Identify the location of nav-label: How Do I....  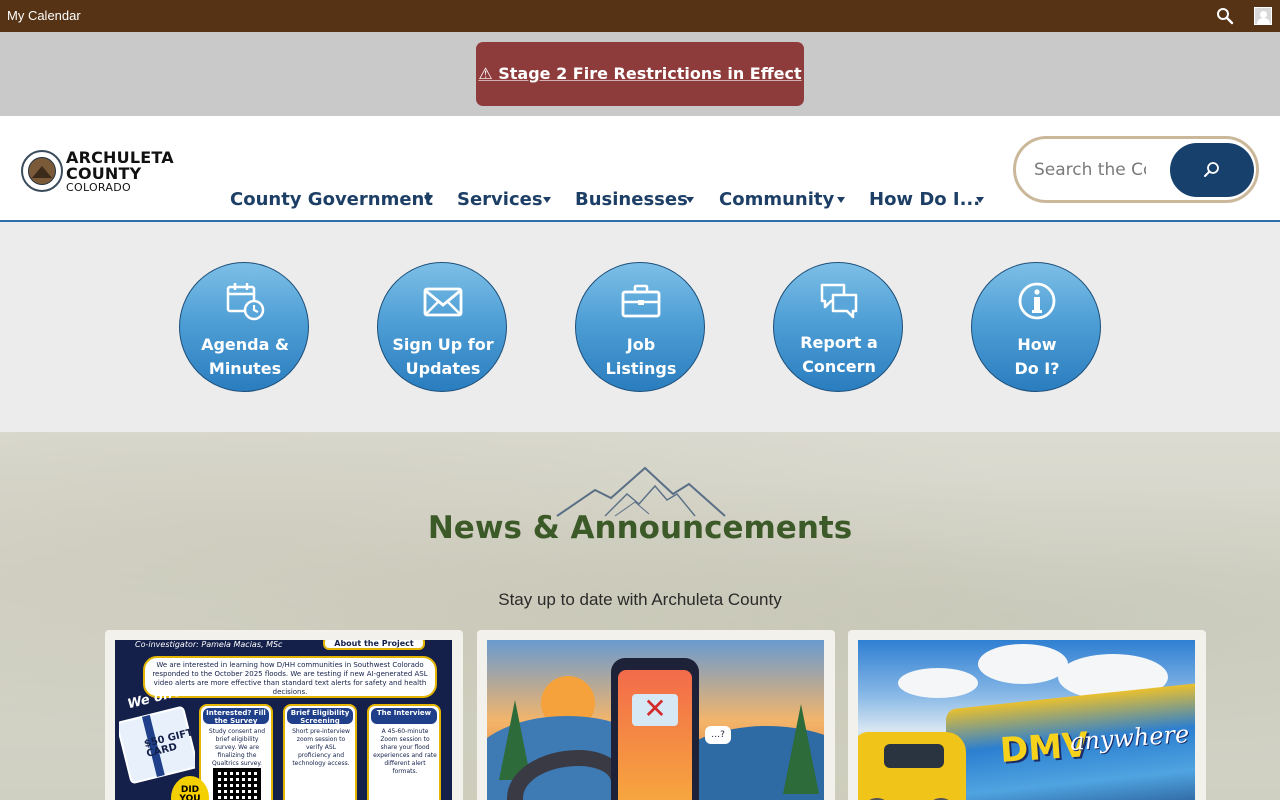
(925, 199).